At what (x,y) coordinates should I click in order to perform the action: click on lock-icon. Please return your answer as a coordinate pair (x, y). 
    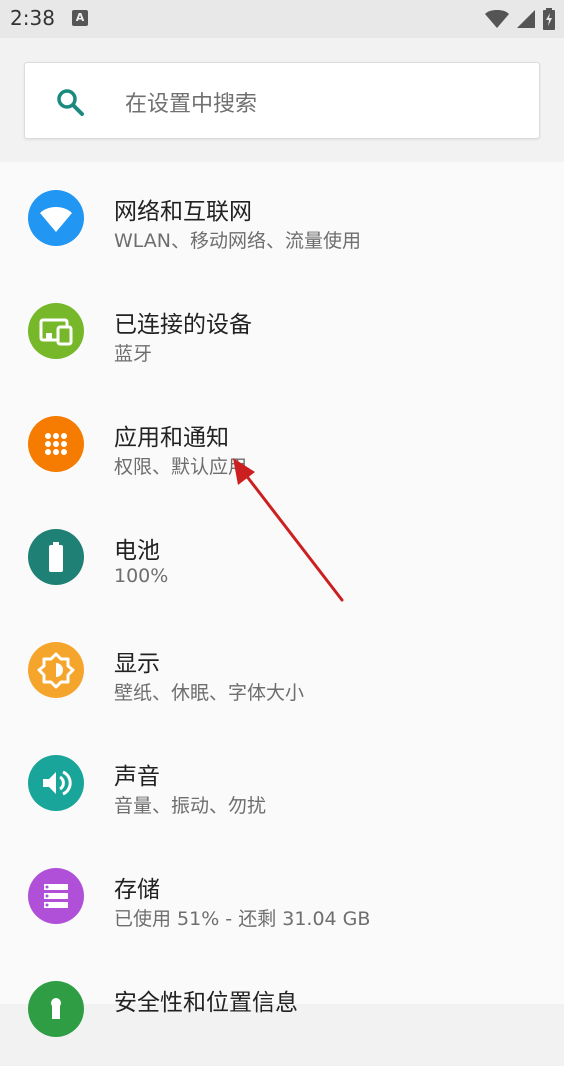
    Looking at the image, I should click on (56, 1009).